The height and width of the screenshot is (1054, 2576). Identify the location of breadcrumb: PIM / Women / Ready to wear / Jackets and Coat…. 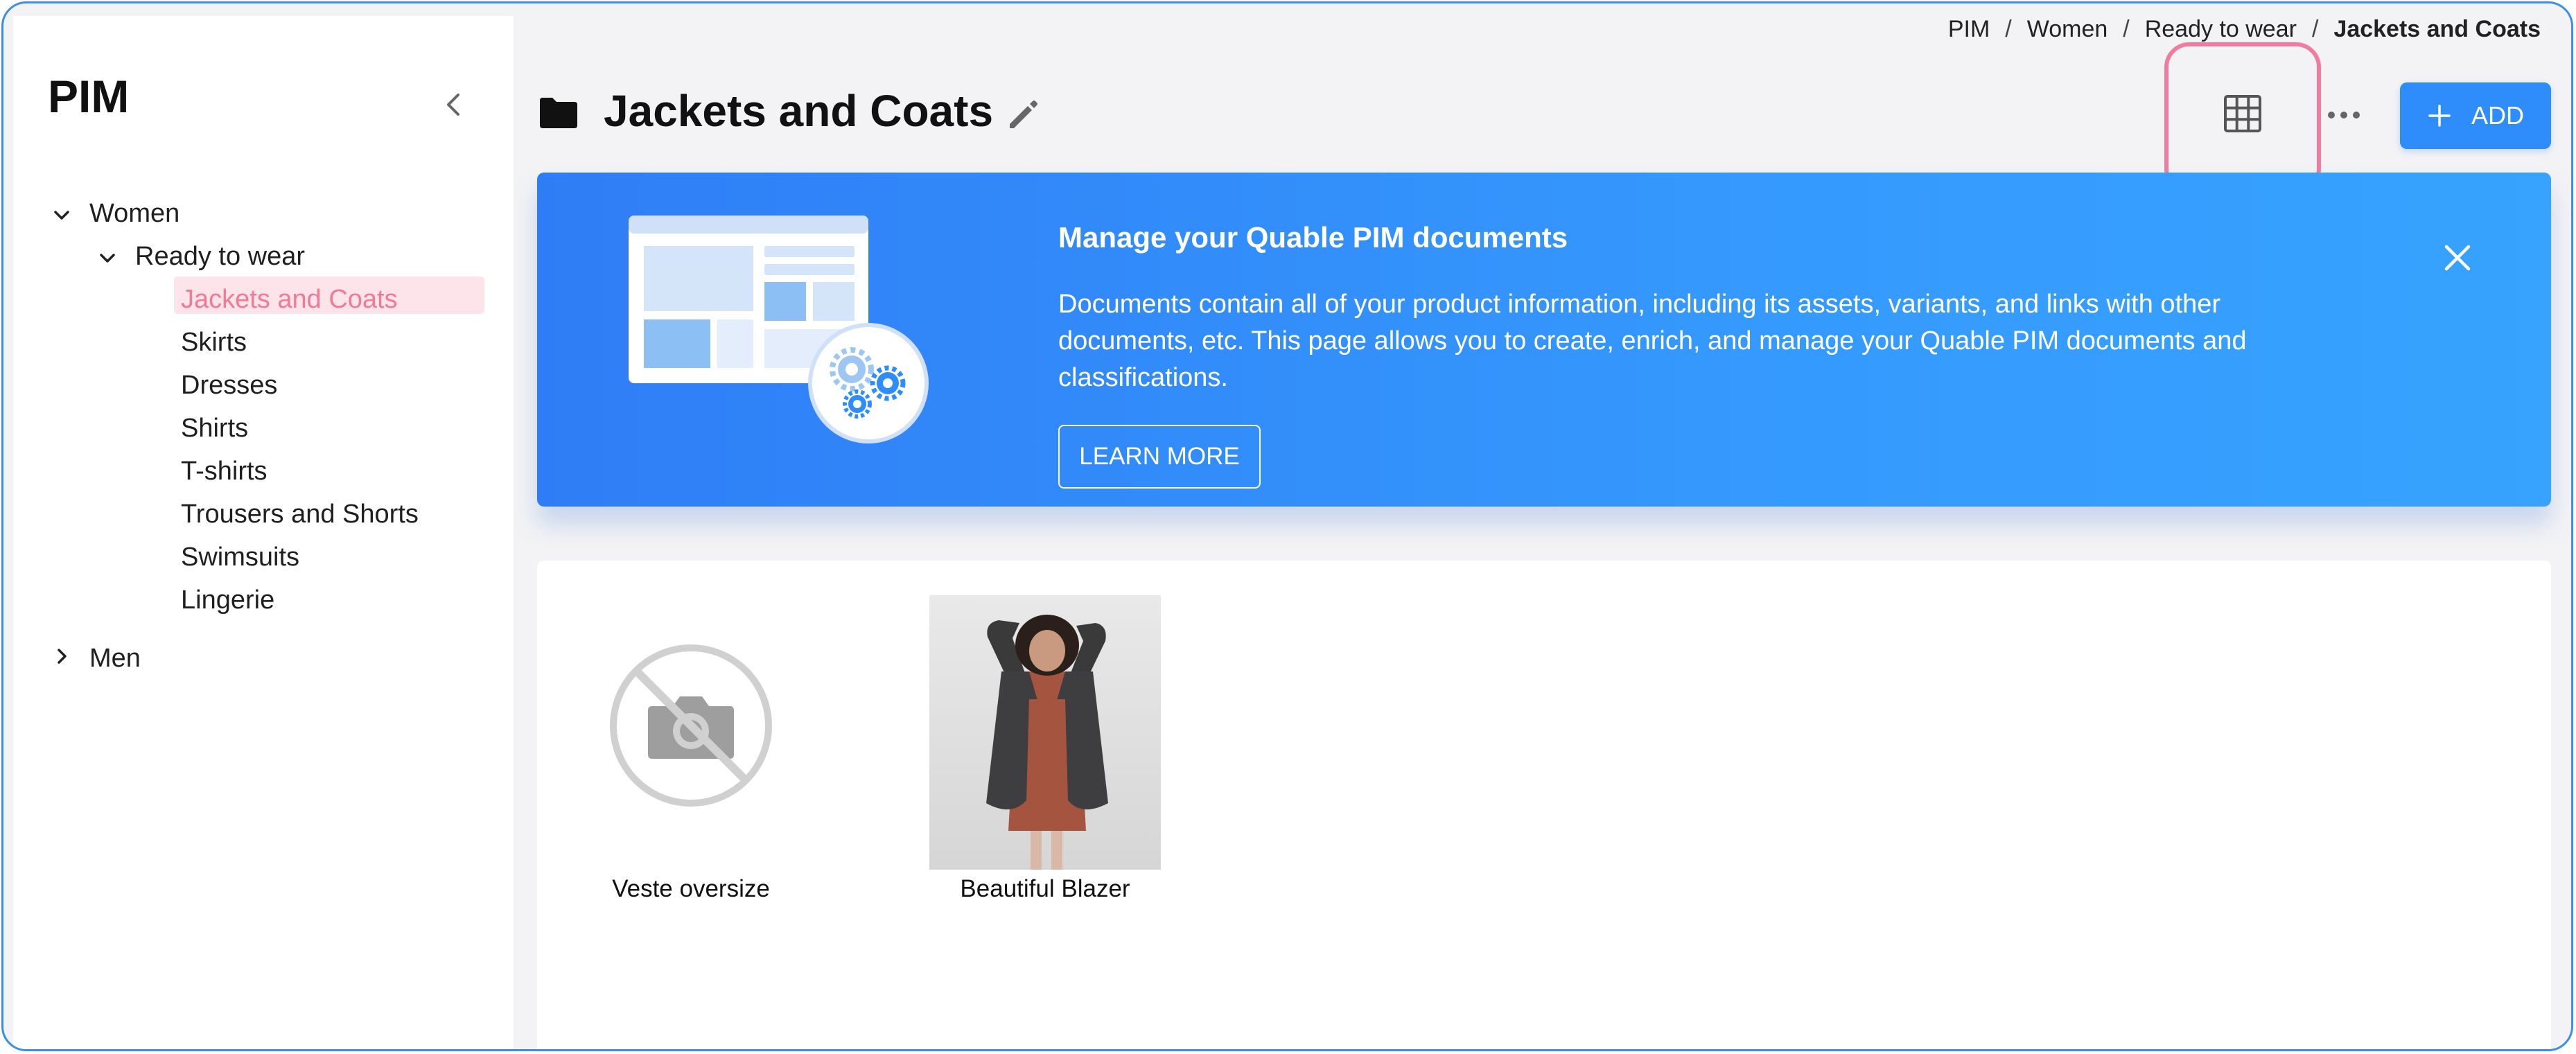
(2244, 29).